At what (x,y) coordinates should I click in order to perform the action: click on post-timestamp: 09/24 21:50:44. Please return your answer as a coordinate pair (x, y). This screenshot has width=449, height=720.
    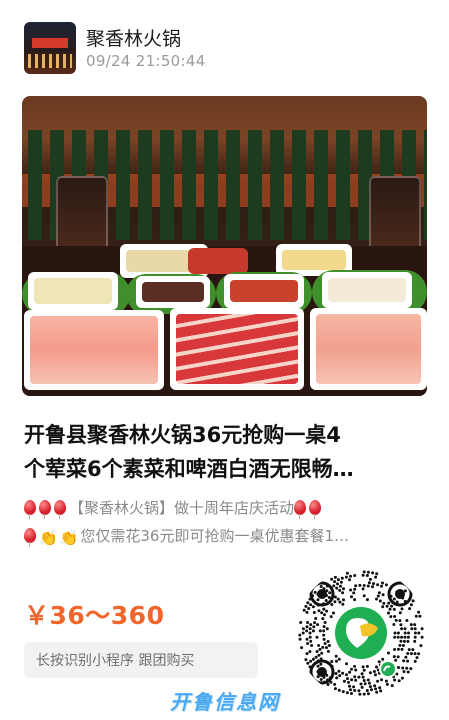
    Looking at the image, I should click on (146, 61).